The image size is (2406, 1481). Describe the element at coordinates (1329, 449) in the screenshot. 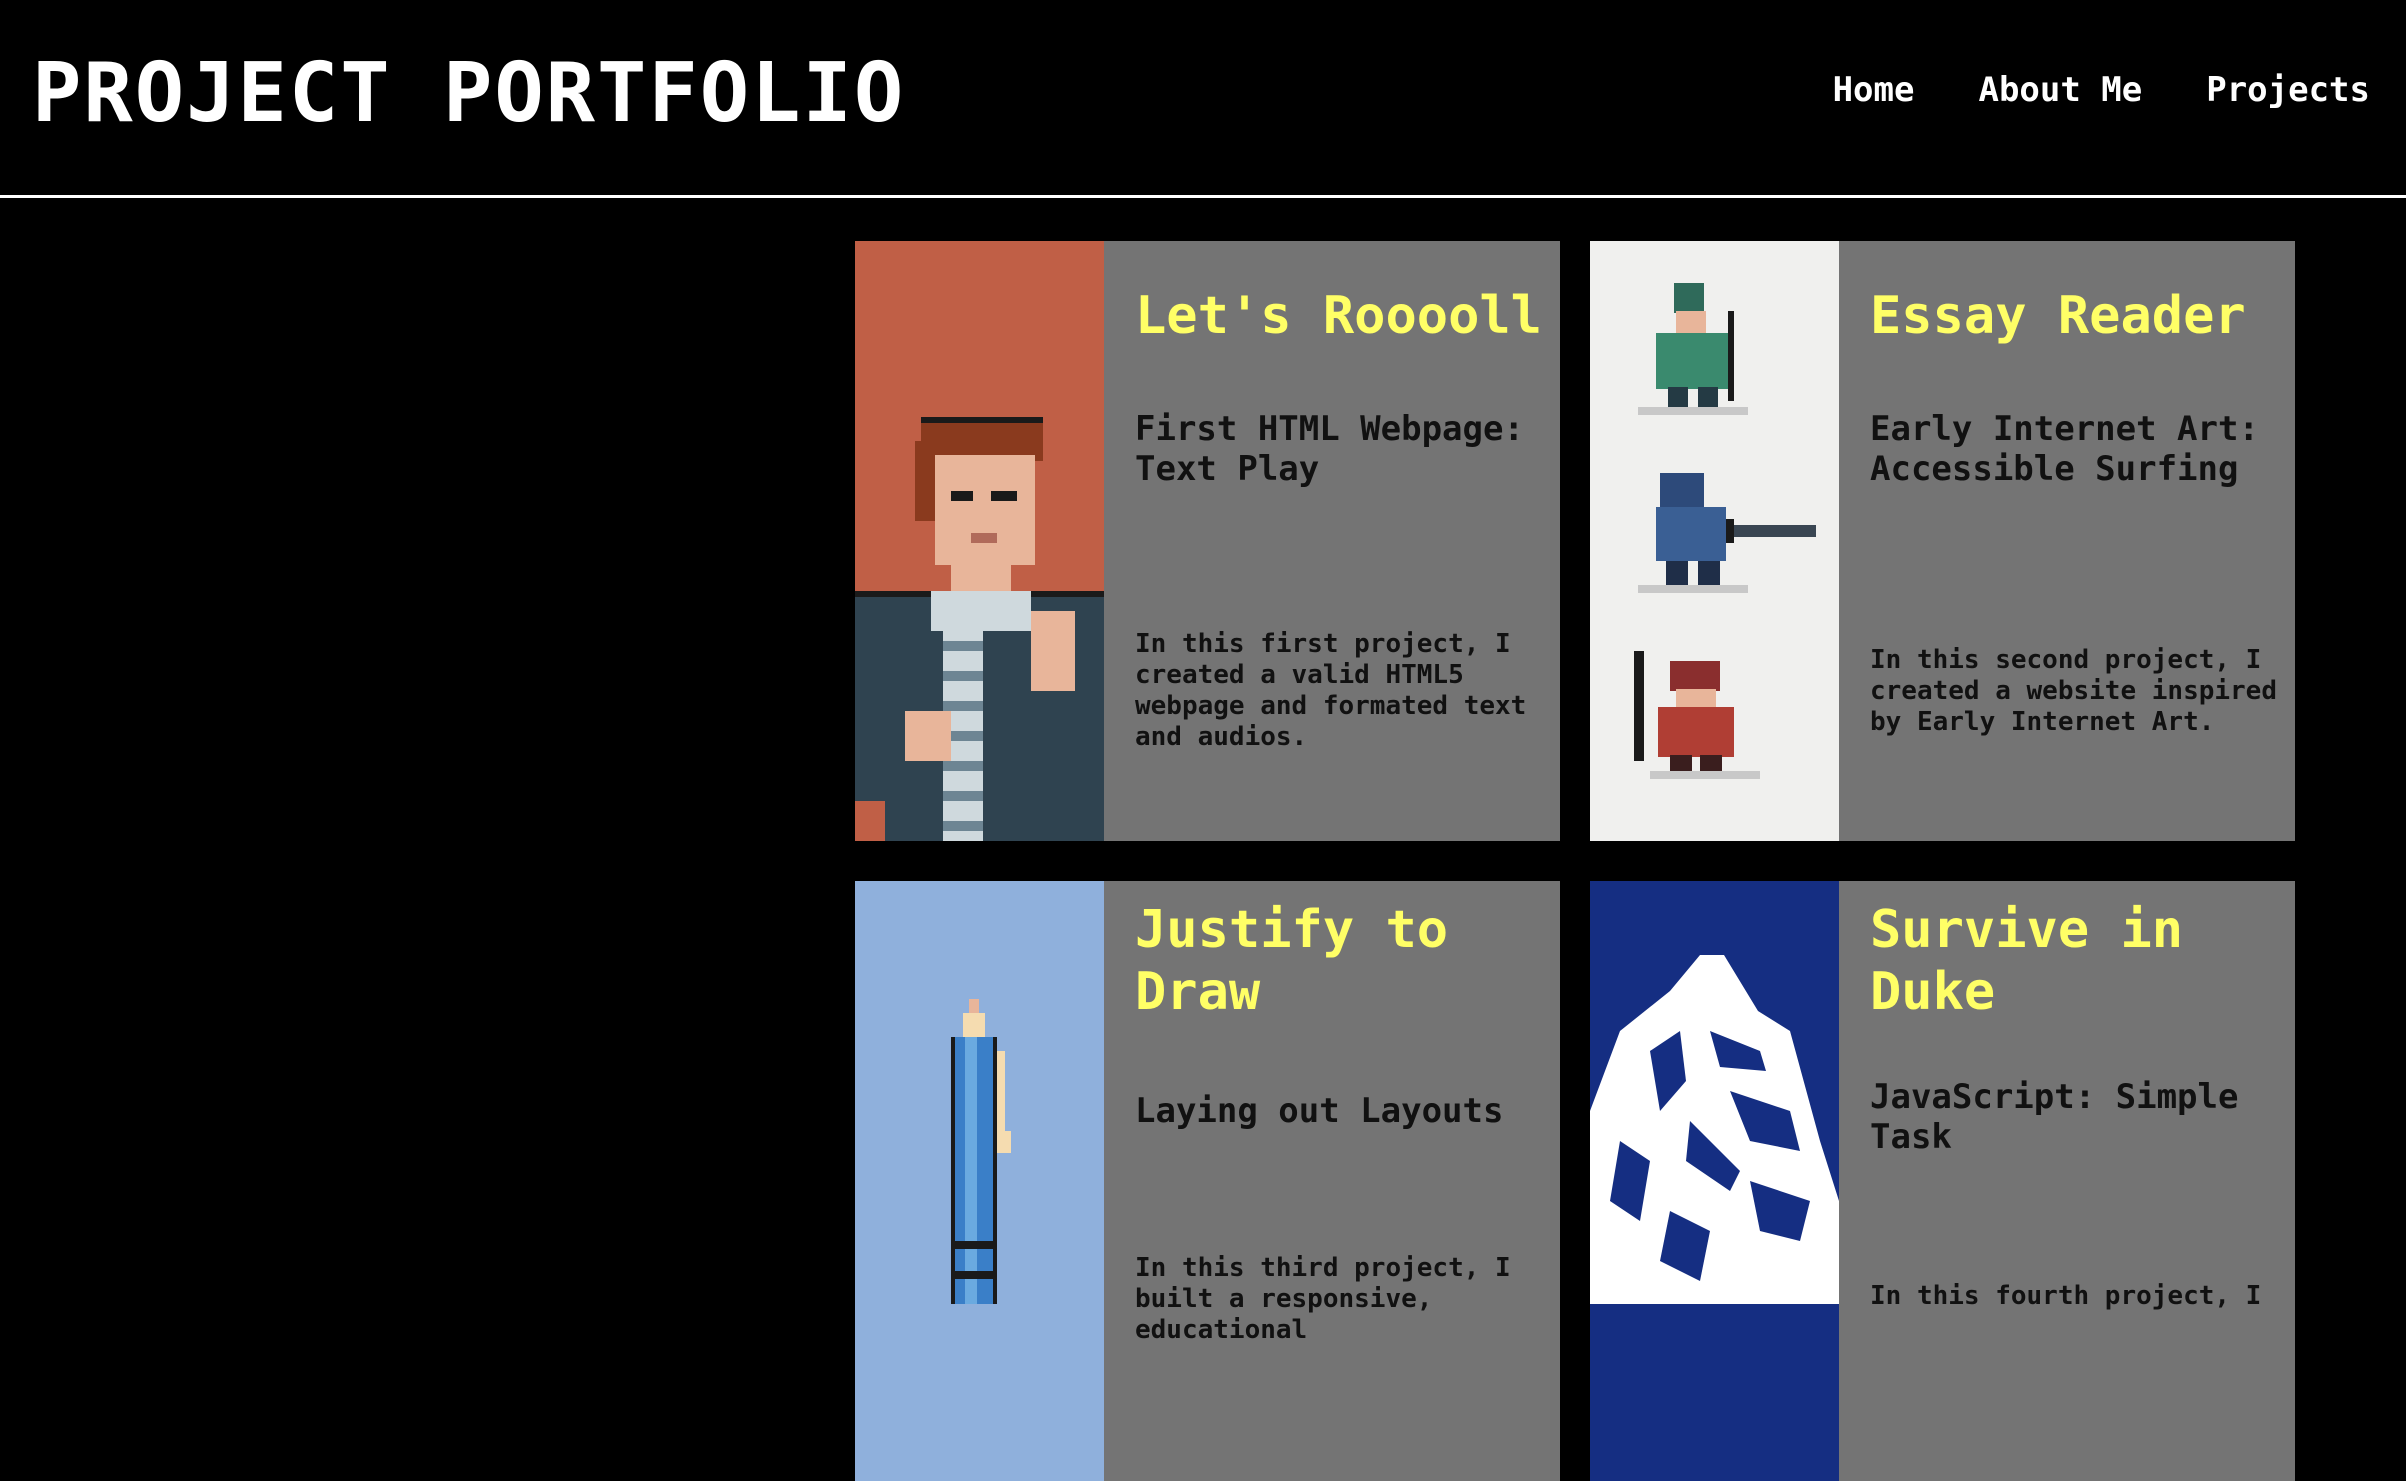

I see `project-1-subtitle: First HTML Webpage: Text Play` at that location.